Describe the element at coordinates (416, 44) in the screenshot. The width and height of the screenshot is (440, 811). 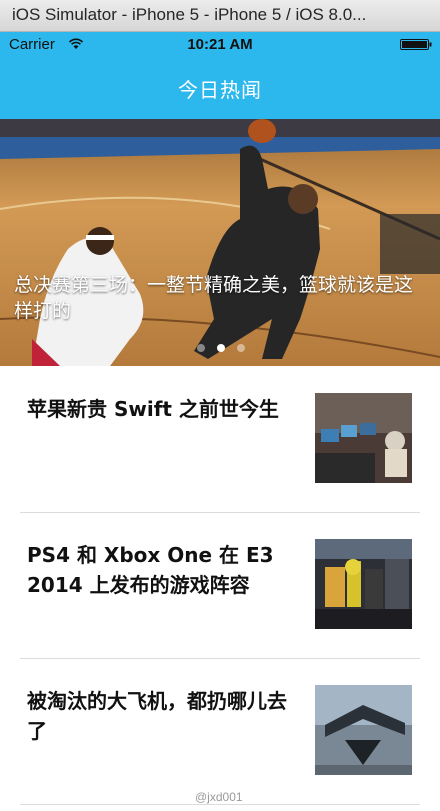
I see `battery-icon` at that location.